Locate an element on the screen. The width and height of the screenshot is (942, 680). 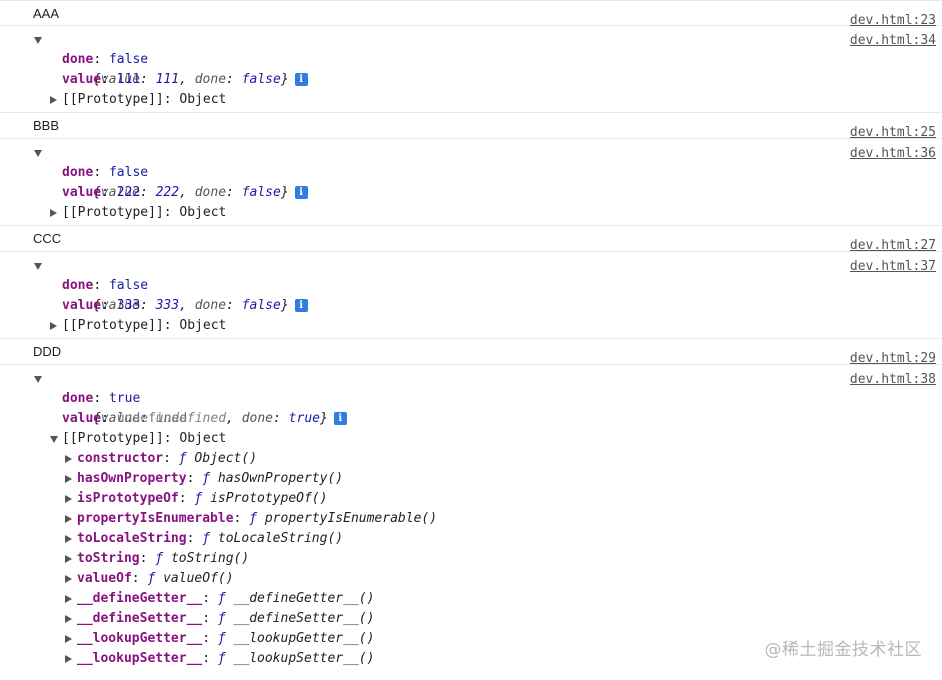
member-name: constructor is located at coordinates (120, 458).